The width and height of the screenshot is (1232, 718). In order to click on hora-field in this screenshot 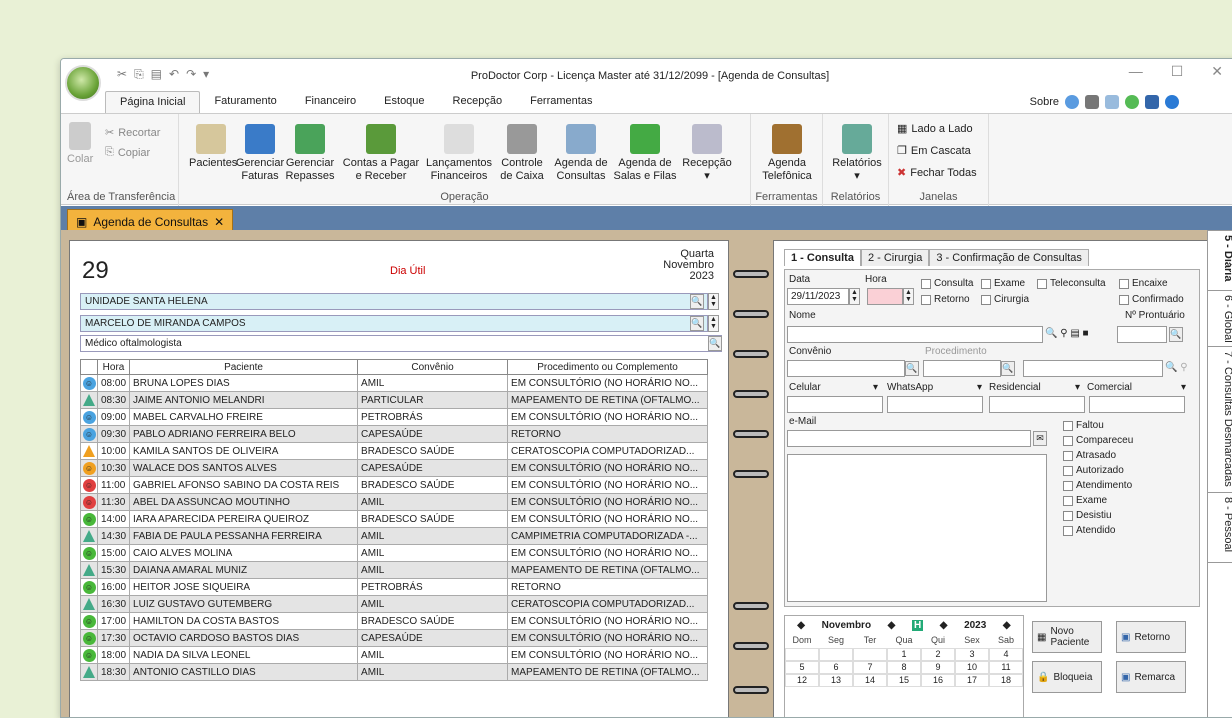, I will do `click(885, 296)`.